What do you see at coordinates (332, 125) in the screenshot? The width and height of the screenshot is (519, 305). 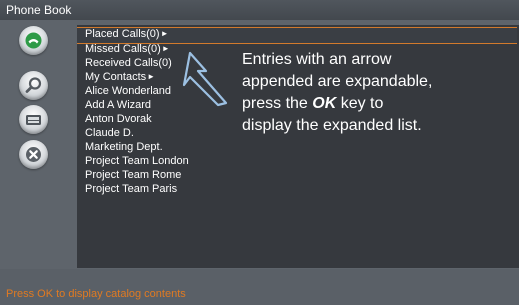 I see `callout-line-4: display the expanded list.` at bounding box center [332, 125].